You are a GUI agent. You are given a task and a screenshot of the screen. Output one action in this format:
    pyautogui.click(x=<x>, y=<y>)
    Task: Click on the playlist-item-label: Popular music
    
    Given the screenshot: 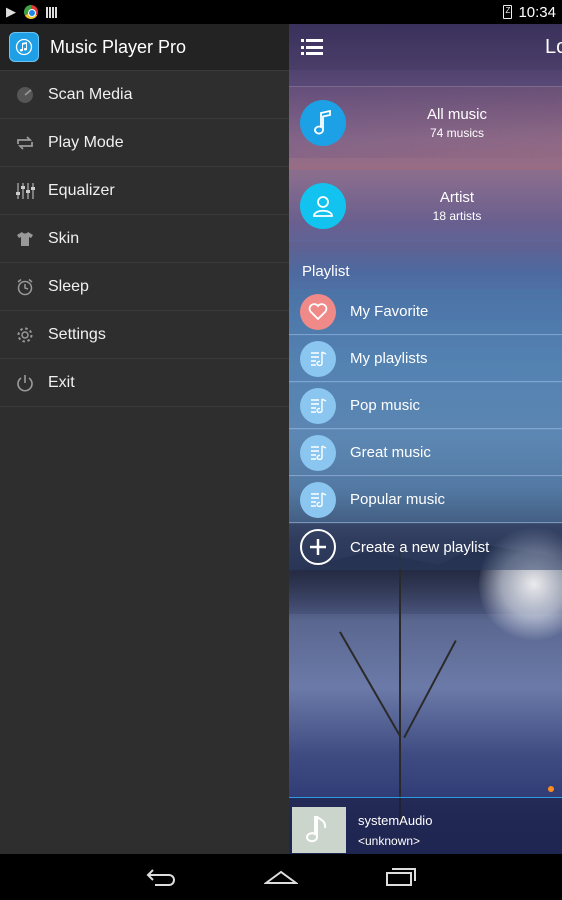 What is the action you would take?
    pyautogui.click(x=398, y=499)
    